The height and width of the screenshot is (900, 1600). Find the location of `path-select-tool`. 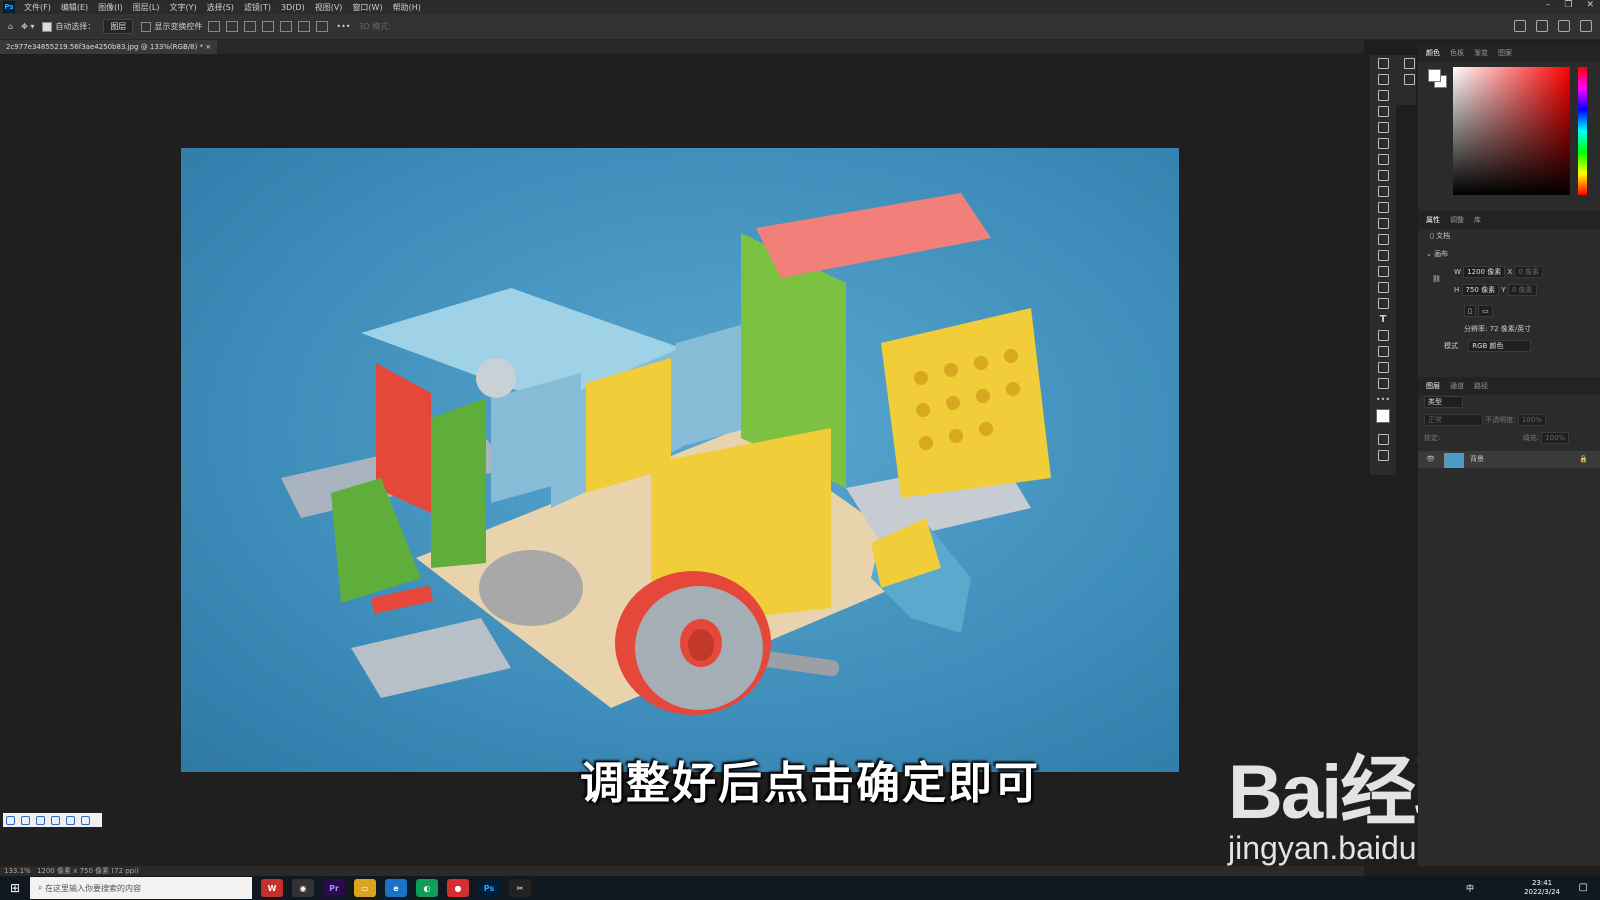

path-select-tool is located at coordinates (1383, 335).